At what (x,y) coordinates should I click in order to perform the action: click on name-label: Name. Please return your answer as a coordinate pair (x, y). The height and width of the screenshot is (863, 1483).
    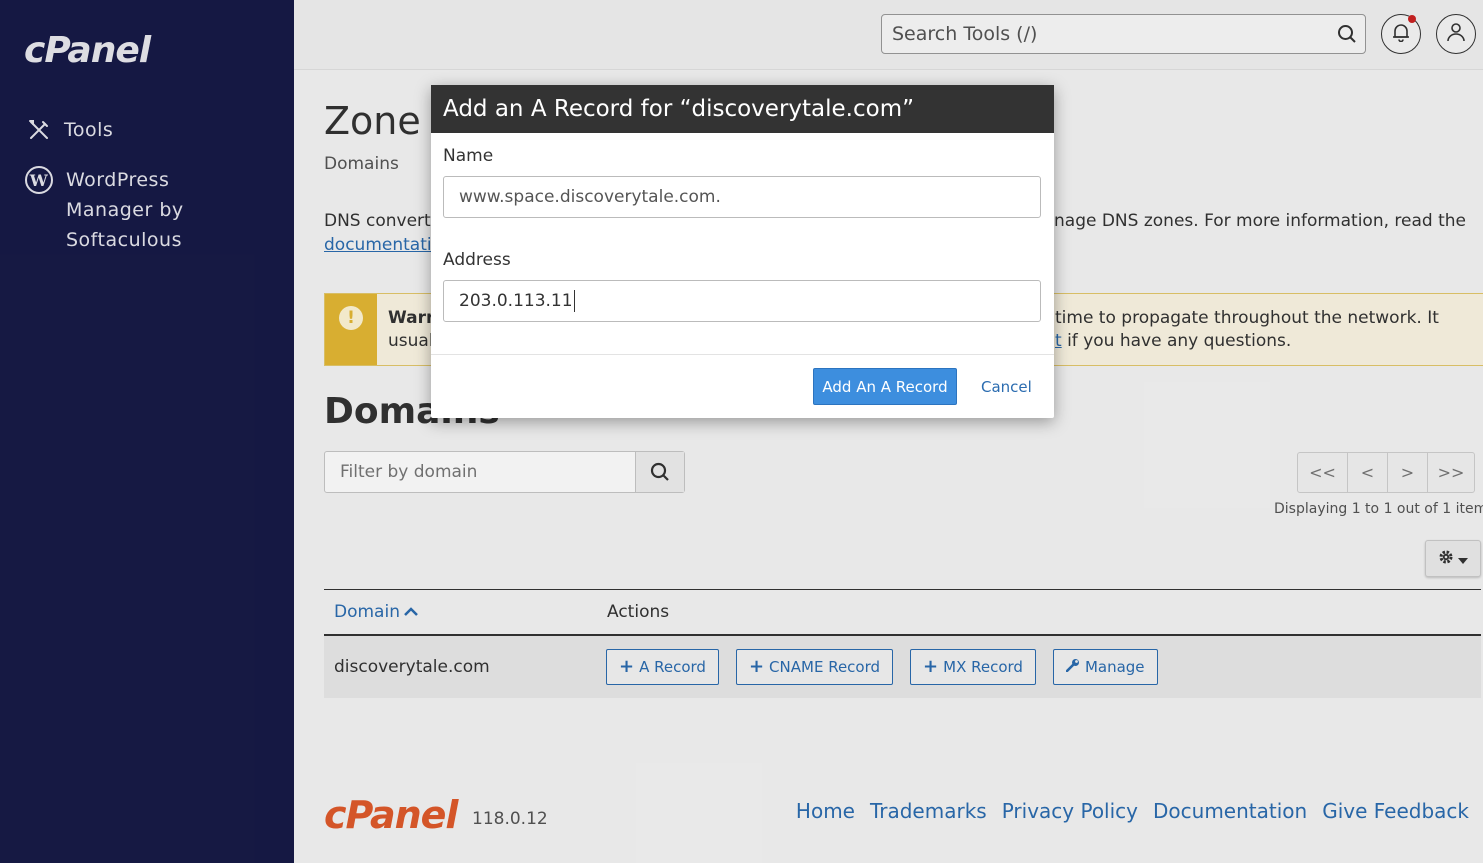
    Looking at the image, I should click on (468, 156).